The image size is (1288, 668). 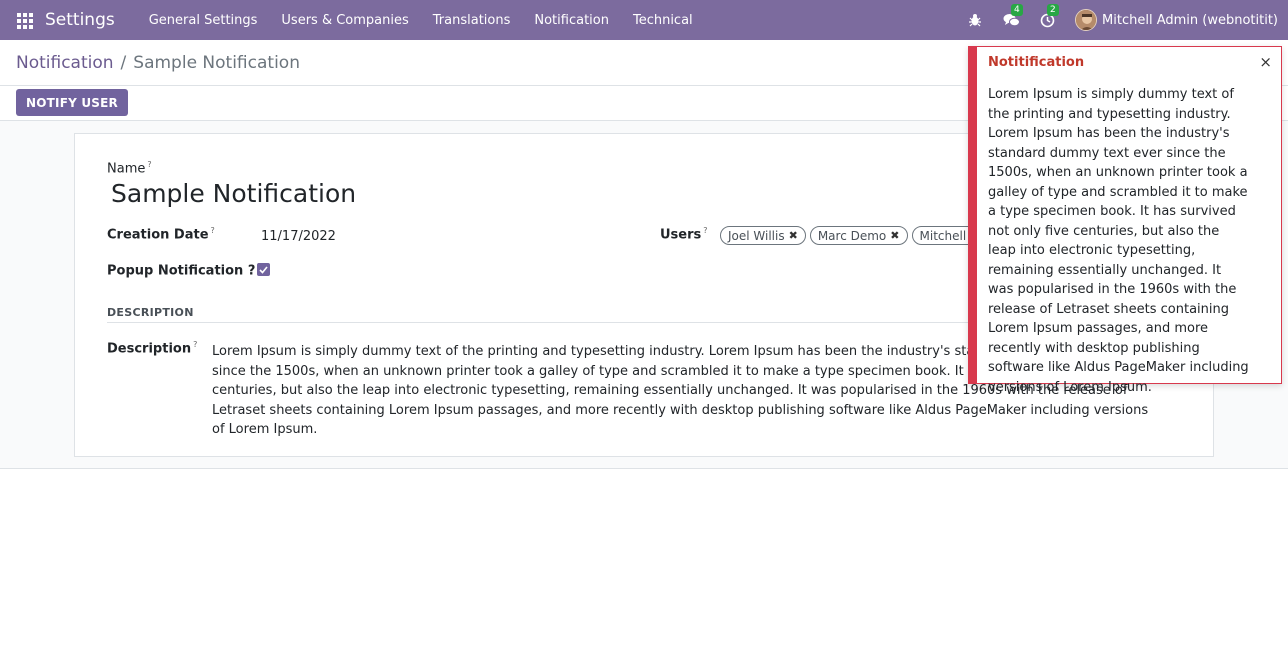 What do you see at coordinates (663, 20) in the screenshot?
I see `menu-technical: Technical` at bounding box center [663, 20].